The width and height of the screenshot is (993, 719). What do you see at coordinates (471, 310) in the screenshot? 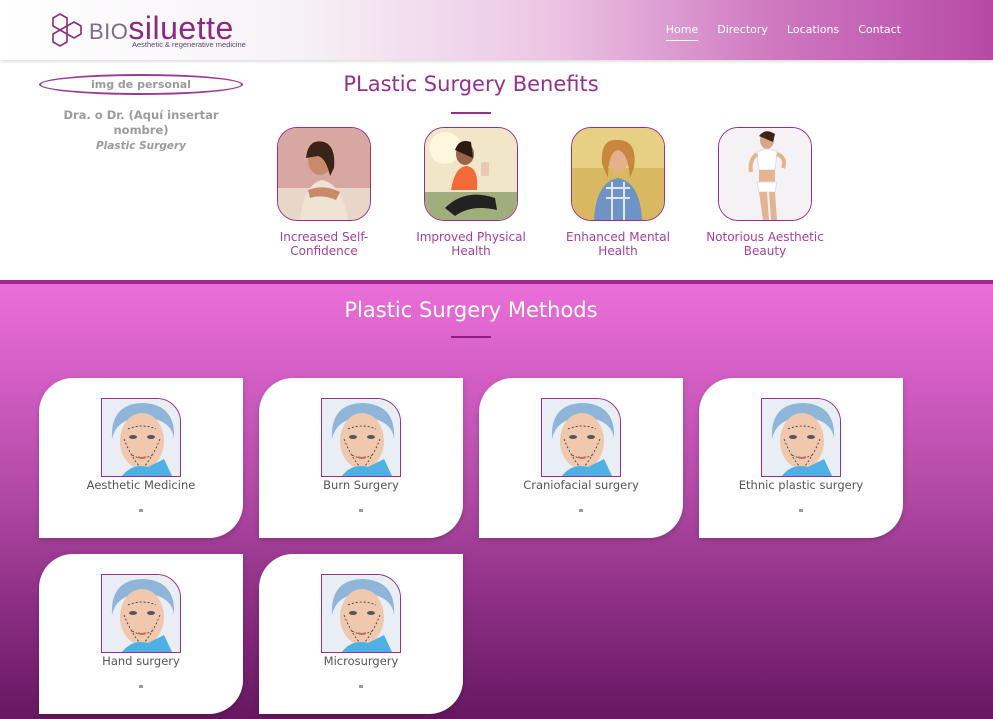
I see `methods-title: Plastic Surgery Methods` at bounding box center [471, 310].